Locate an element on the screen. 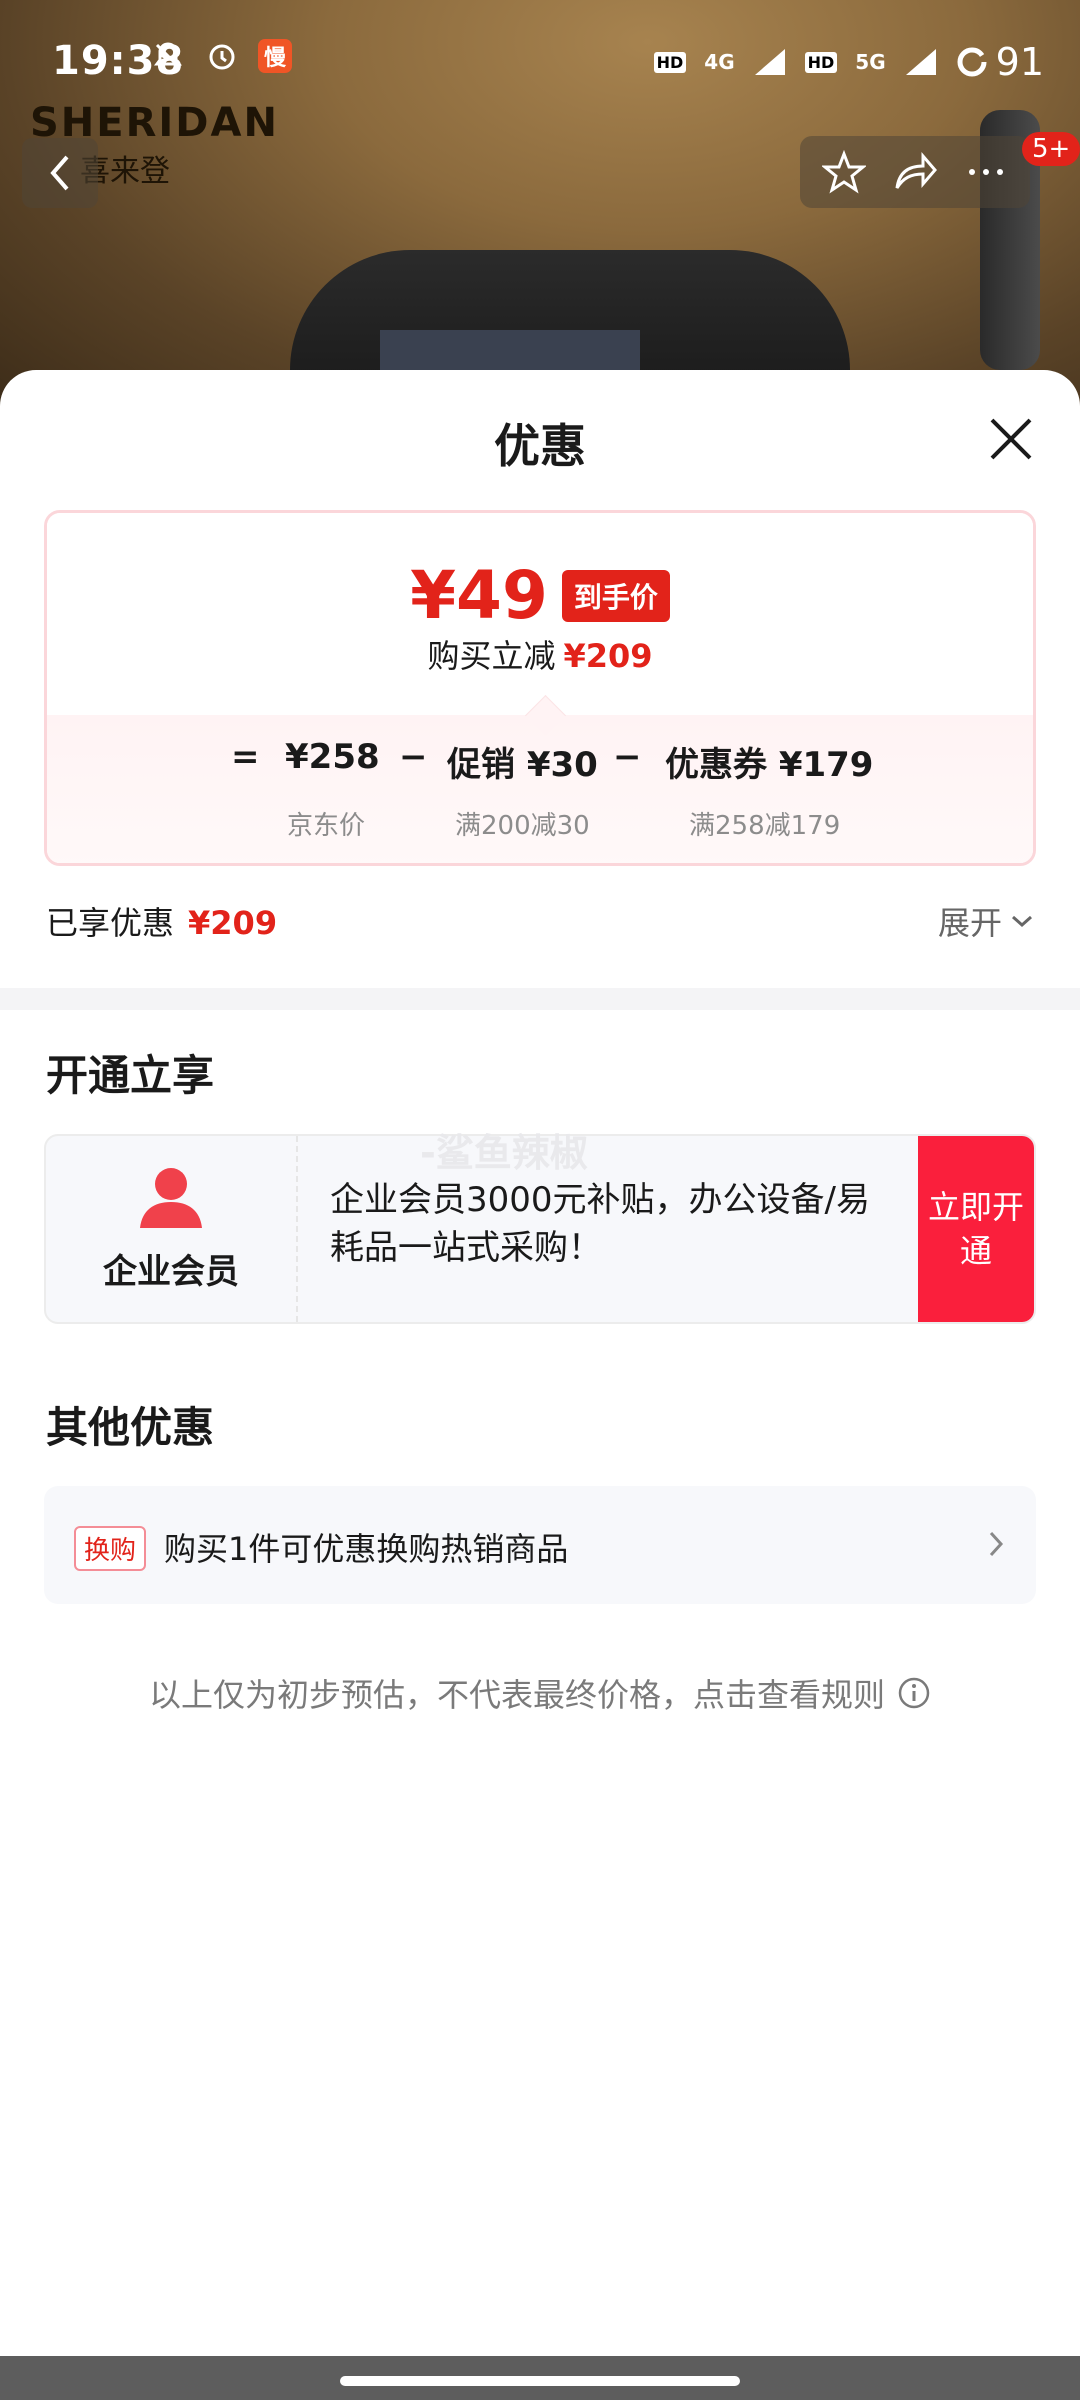  expand-button: 展开 is located at coordinates (986, 921).